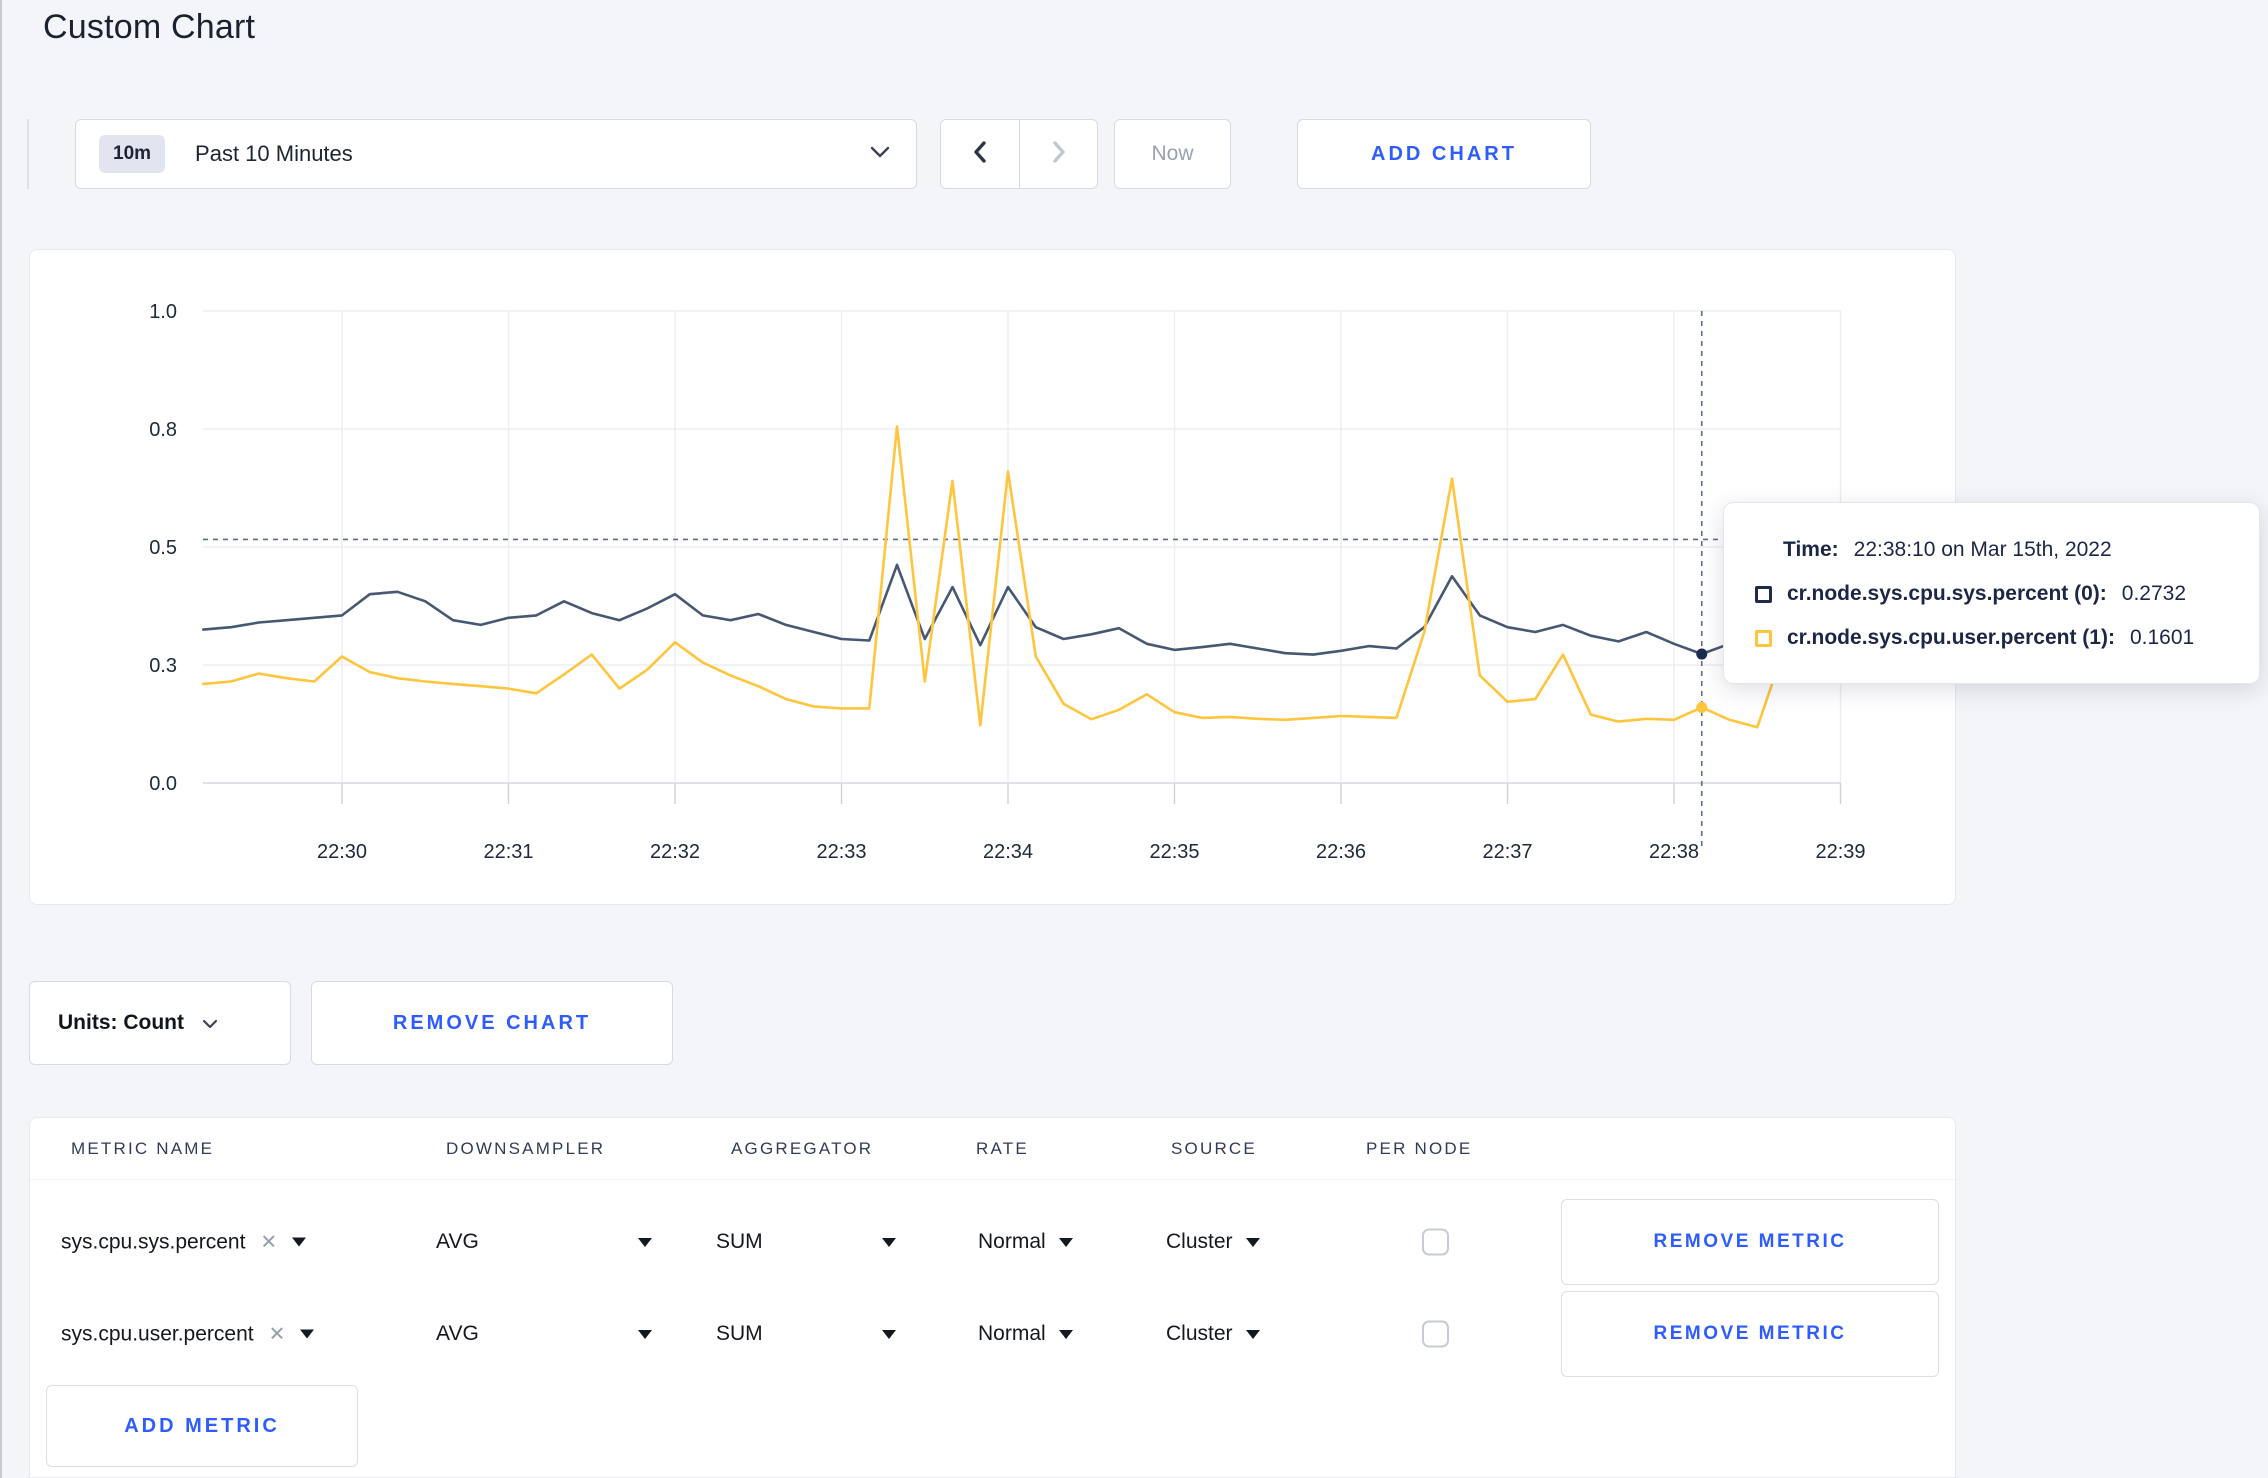 This screenshot has width=2268, height=1478. What do you see at coordinates (1008, 852) in the screenshot?
I see `svg-text: 22:34` at bounding box center [1008, 852].